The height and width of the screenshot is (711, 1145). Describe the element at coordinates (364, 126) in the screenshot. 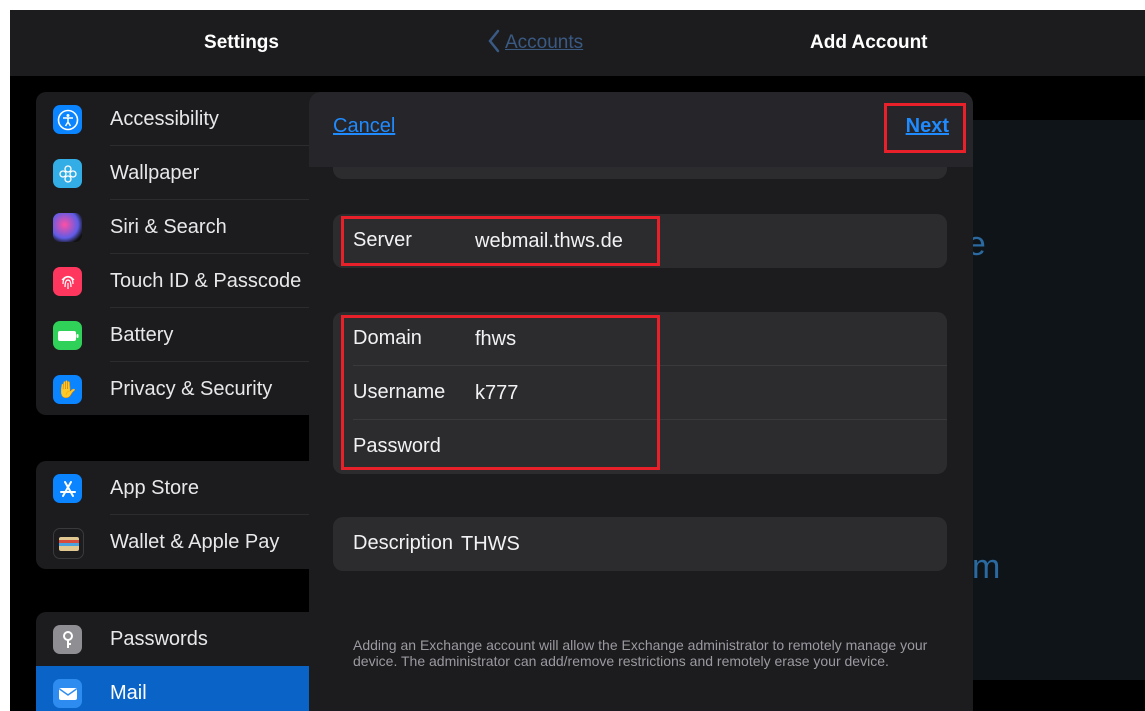

I see `cancel-button: Cancel` at that location.